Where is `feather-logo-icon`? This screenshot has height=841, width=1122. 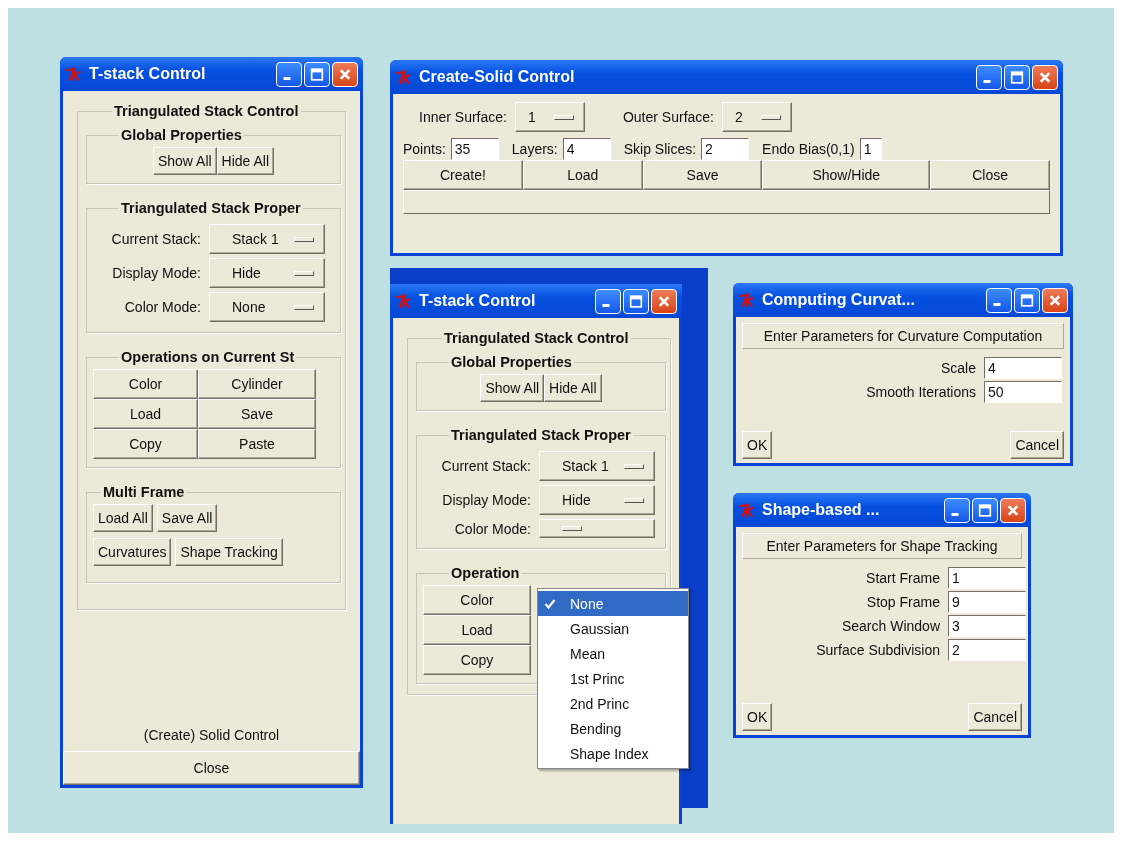
feather-logo-icon is located at coordinates (748, 510).